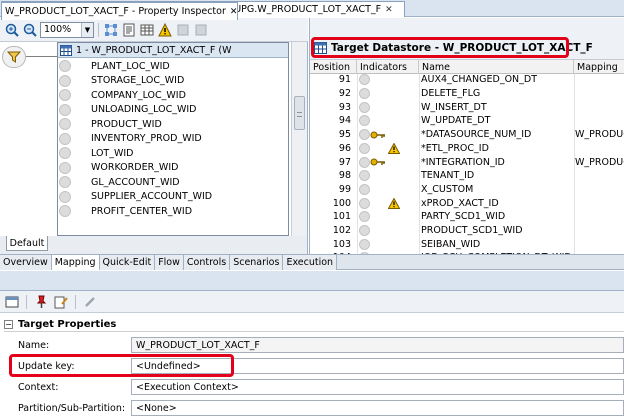 The width and height of the screenshot is (624, 416). I want to click on partition-field: <None>, so click(377, 408).